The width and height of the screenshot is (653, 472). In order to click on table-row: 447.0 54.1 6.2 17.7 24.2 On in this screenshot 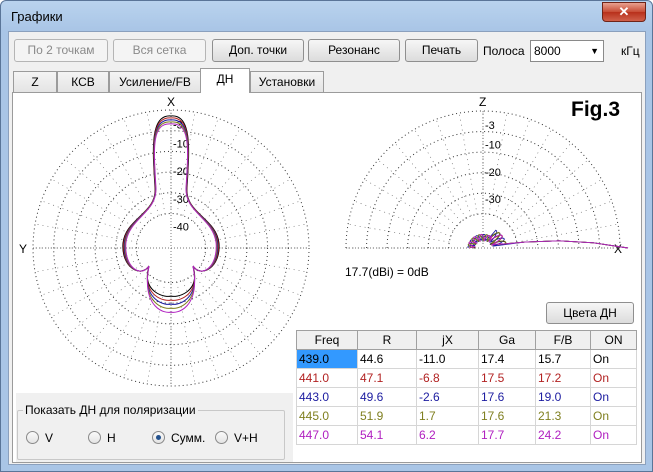, I will do `click(466, 435)`.